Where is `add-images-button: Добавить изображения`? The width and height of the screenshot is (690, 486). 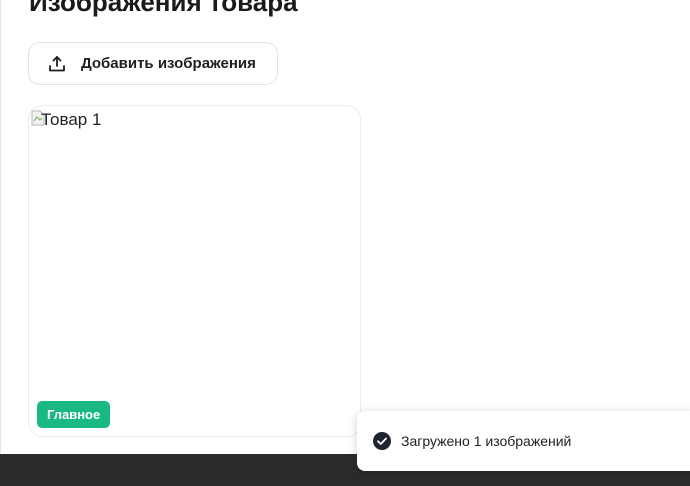
add-images-button: Добавить изображения is located at coordinates (153, 63).